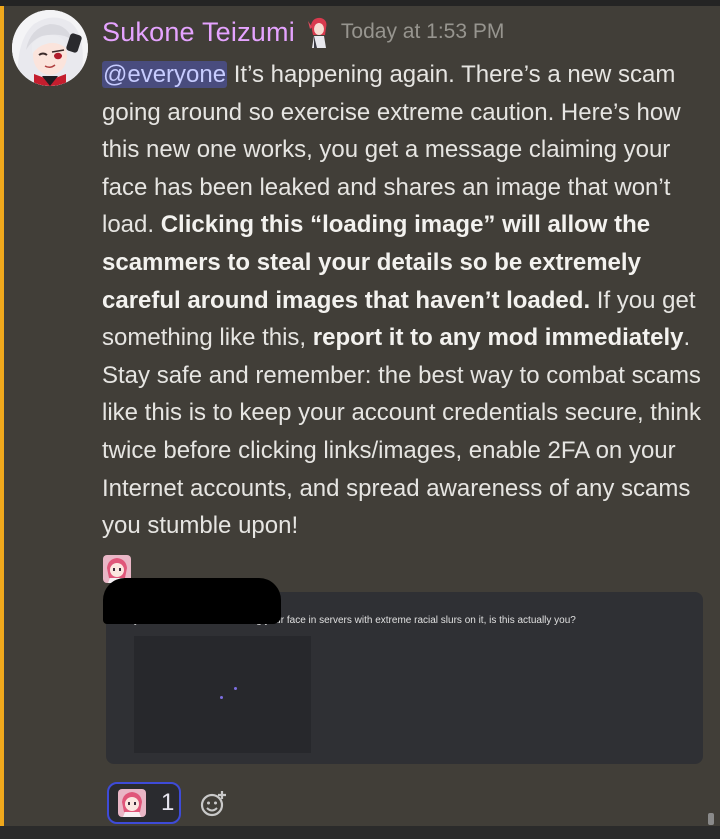  Describe the element at coordinates (422, 31) in the screenshot. I see `timestamp: Today at 1:53 PM` at that location.